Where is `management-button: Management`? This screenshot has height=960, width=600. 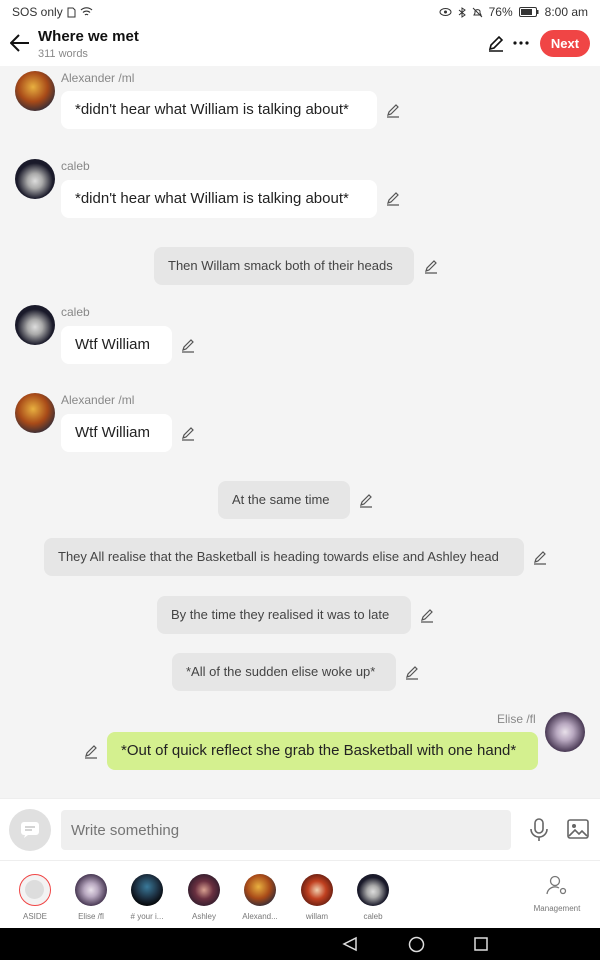 management-button: Management is located at coordinates (557, 893).